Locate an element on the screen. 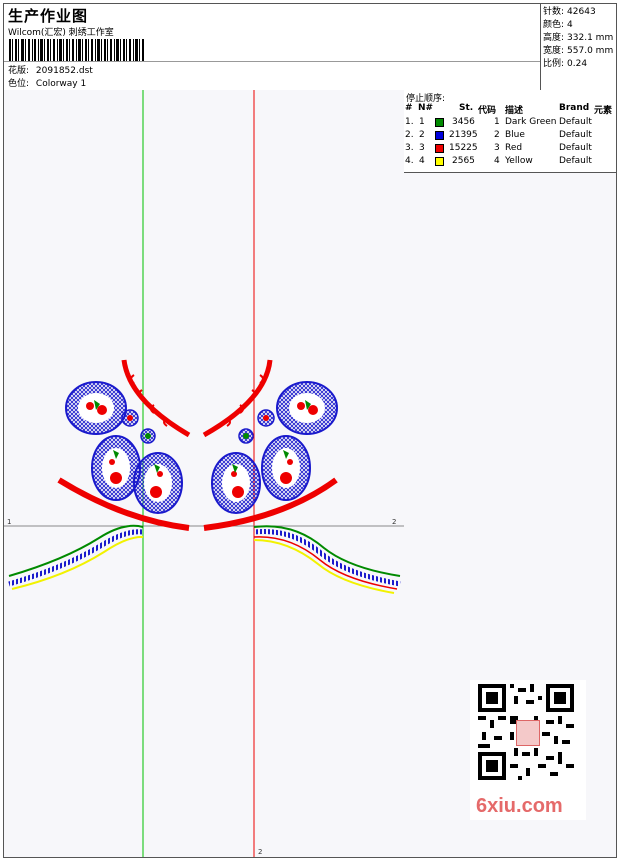 This screenshot has height=861, width=620. table-row: 1. 1 3456 1 Dark Green Default is located at coordinates (498, 122).